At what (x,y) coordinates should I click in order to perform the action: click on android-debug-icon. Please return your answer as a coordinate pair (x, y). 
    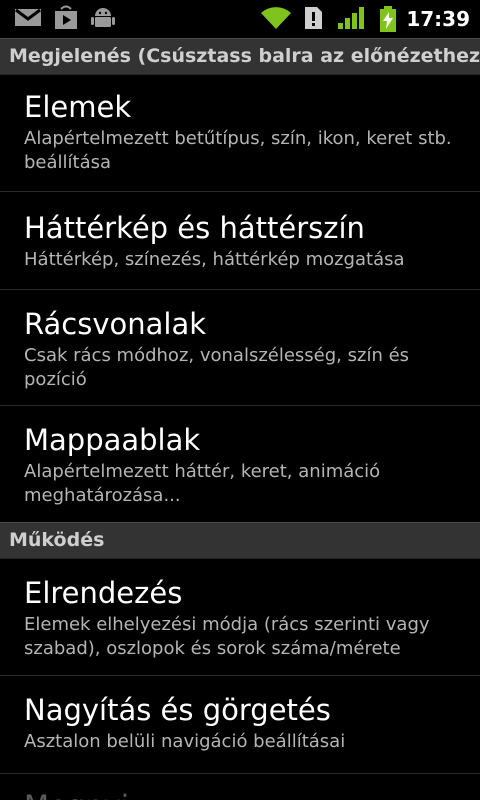
    Looking at the image, I should click on (103, 20).